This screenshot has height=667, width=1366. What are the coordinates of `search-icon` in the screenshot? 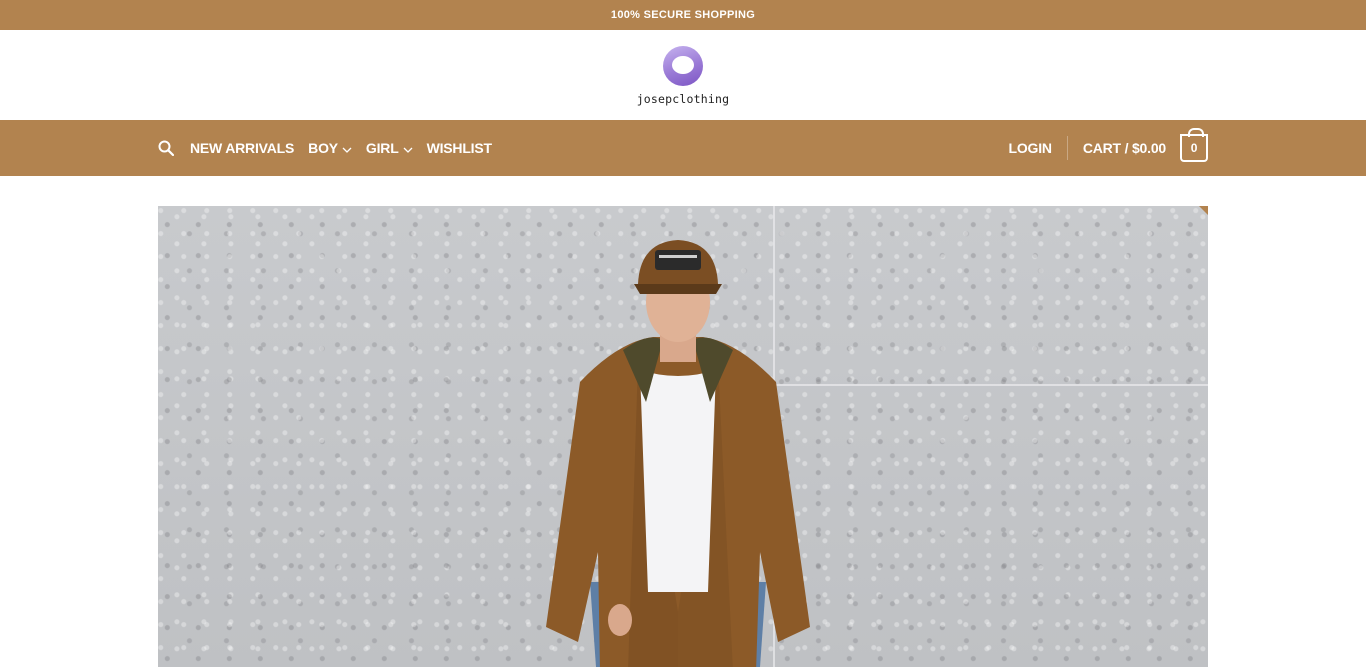 It's located at (166, 148).